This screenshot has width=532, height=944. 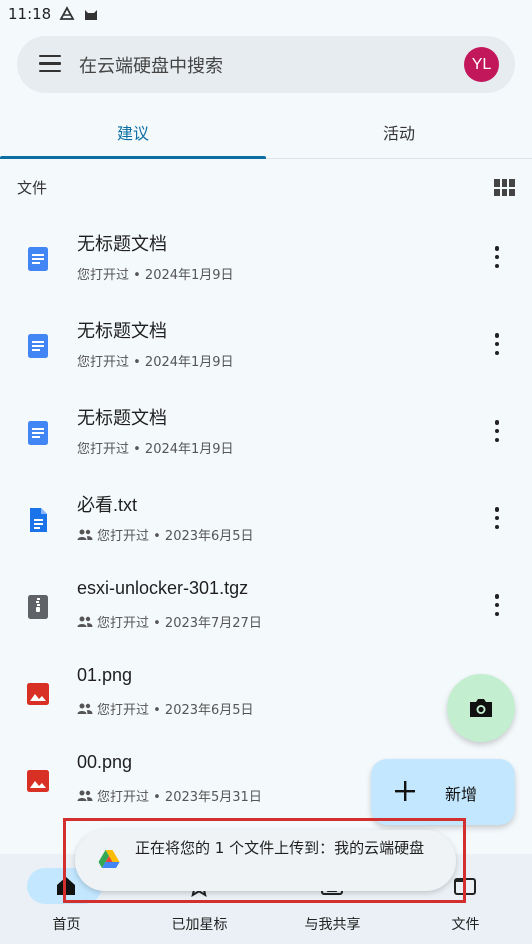 I want to click on nav-label: 文件, so click(x=465, y=925).